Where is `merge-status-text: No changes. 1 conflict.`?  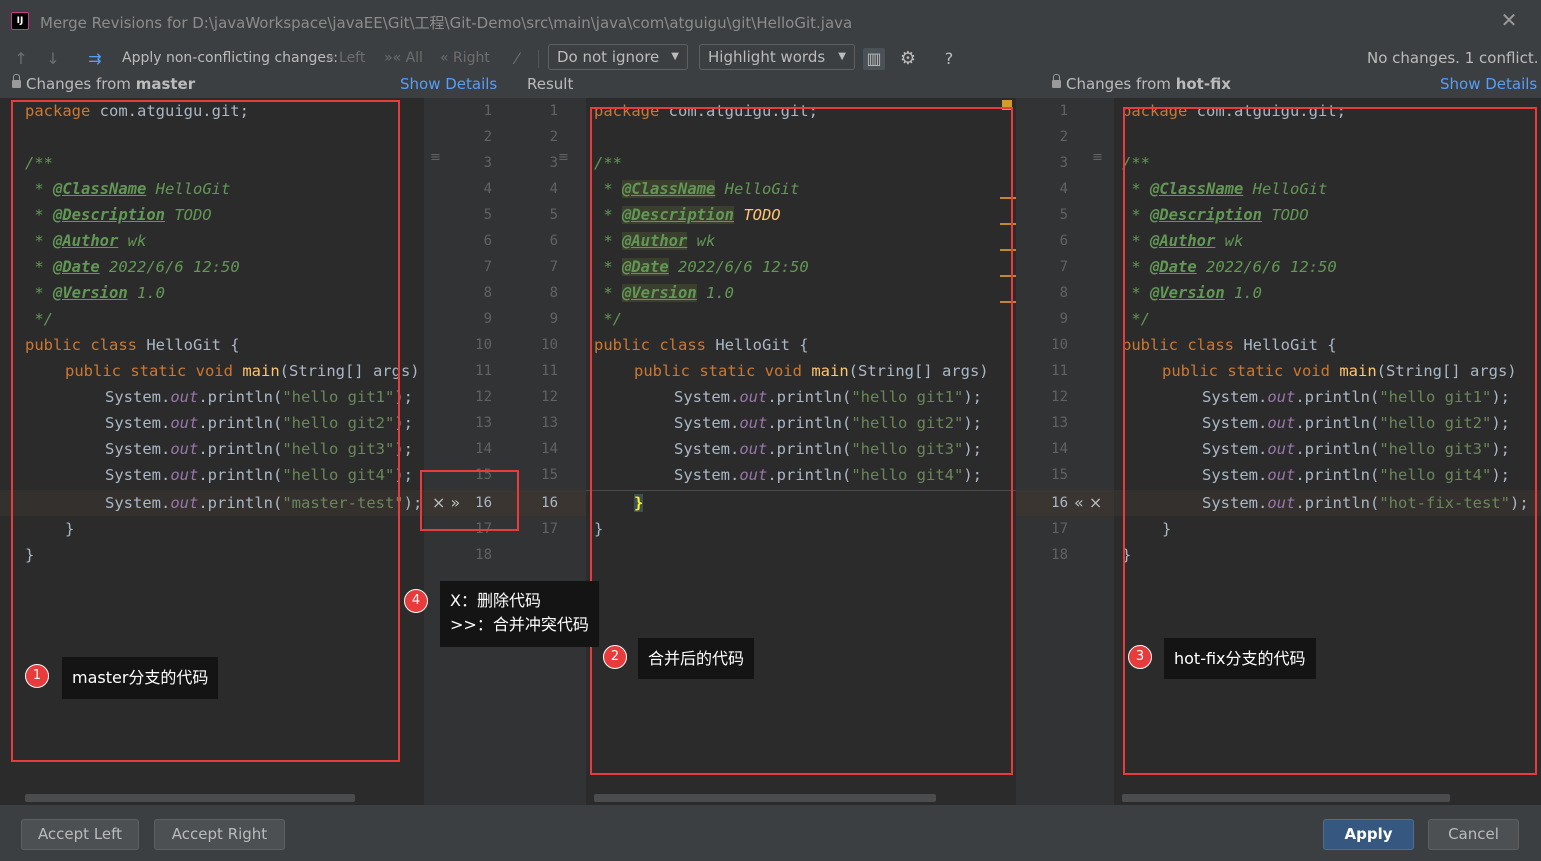
merge-status-text: No changes. 1 conflict. is located at coordinates (1453, 58).